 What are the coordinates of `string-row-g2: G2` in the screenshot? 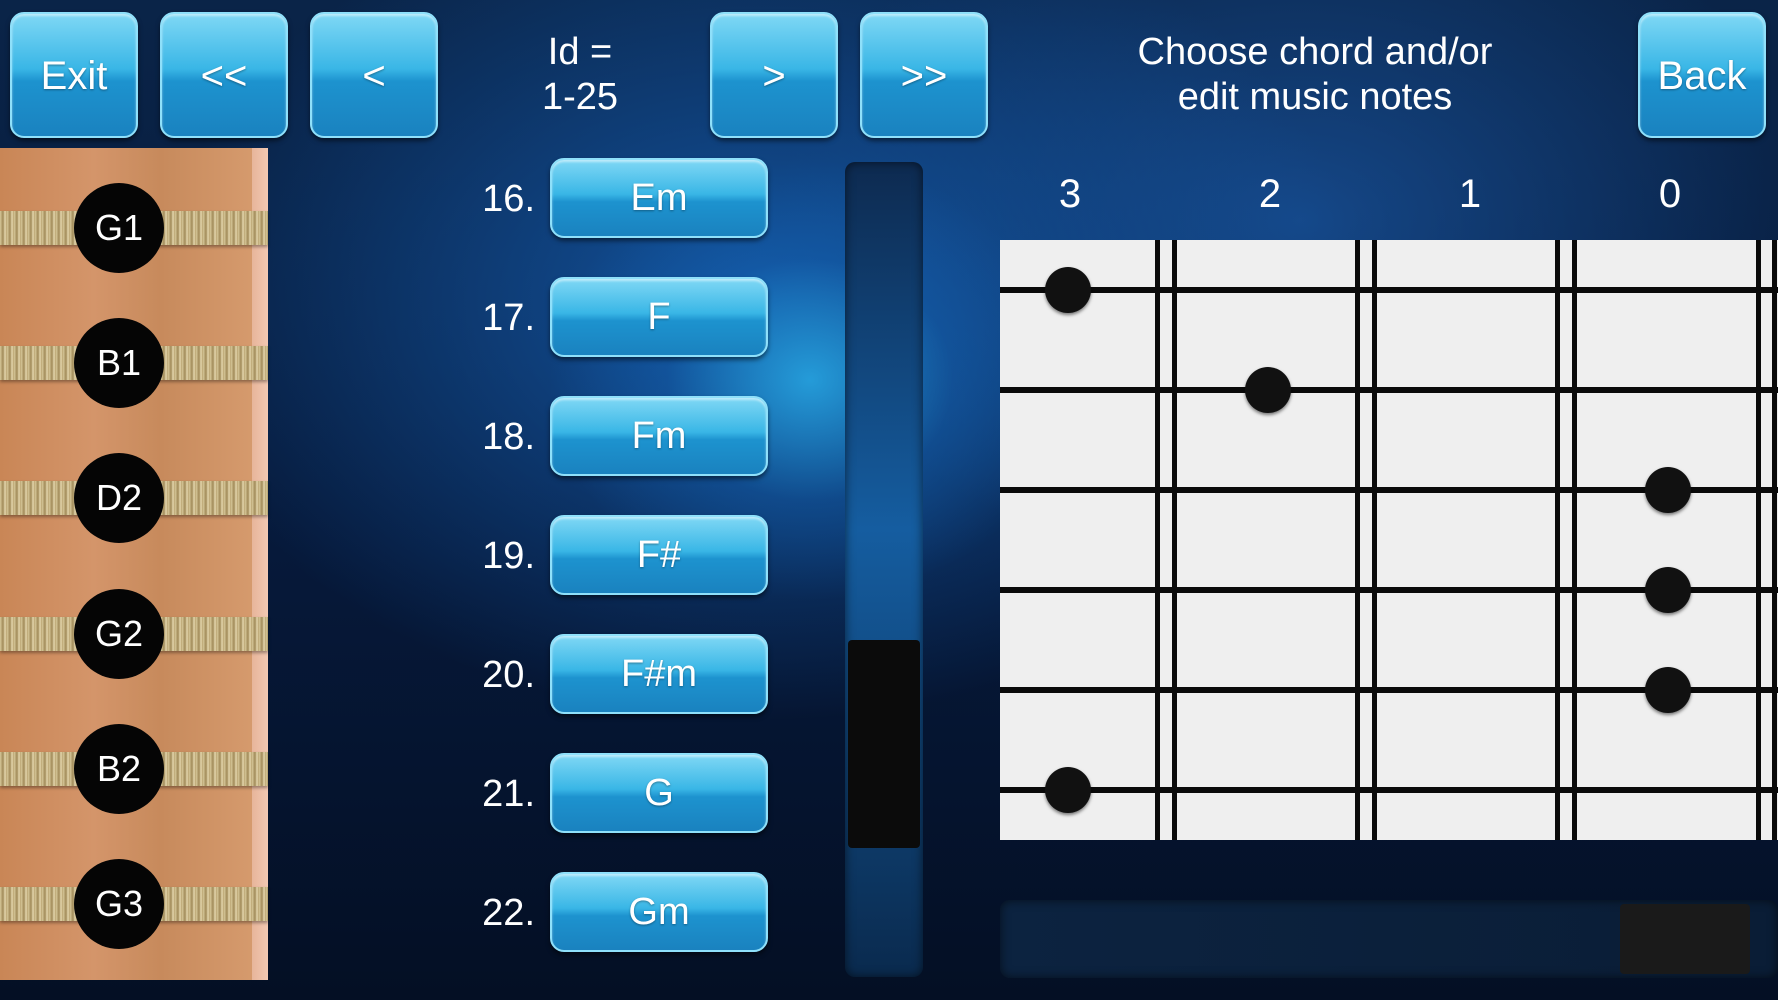 It's located at (134, 634).